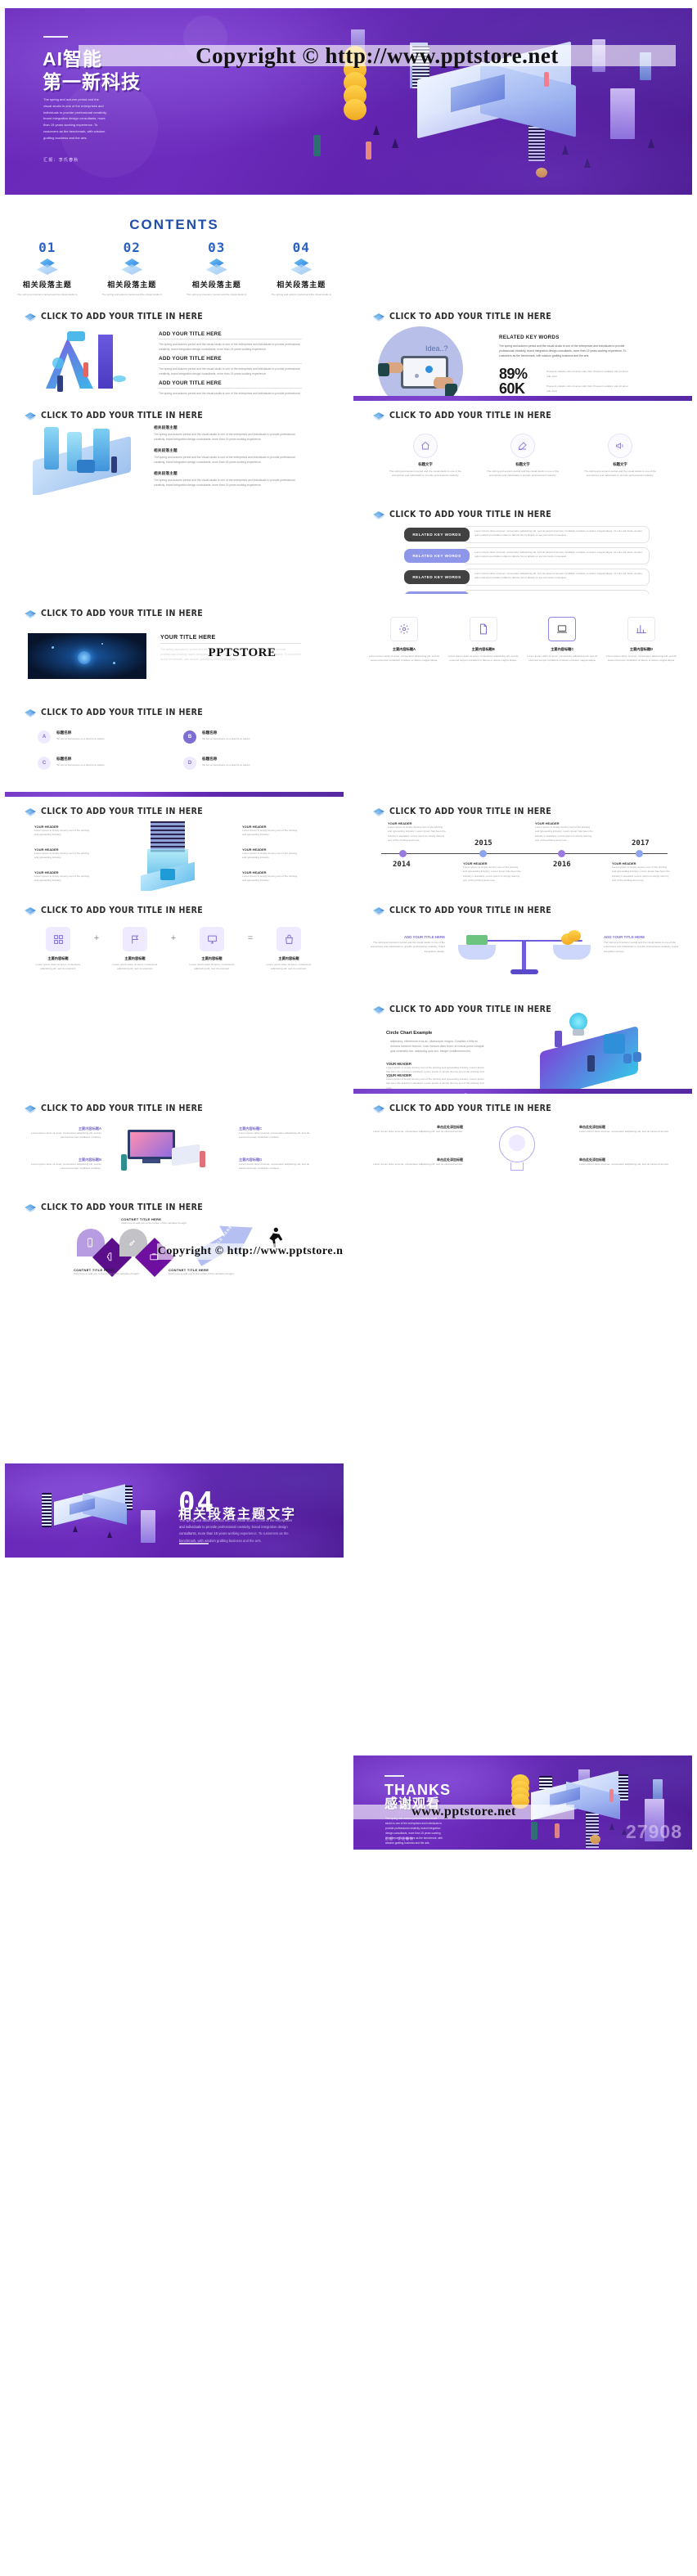 The width and height of the screenshot is (697, 2576). I want to click on contents-item-number: 02, so click(132, 248).